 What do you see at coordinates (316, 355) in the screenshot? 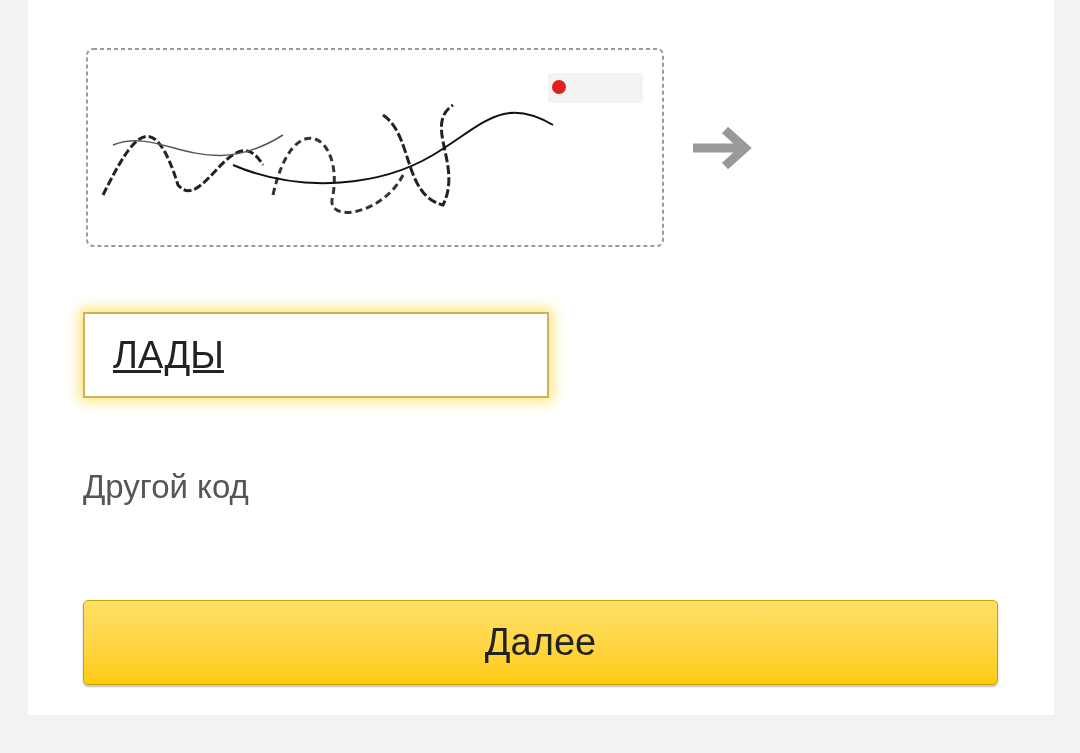
I see `answer-field: ЛАДЫ` at bounding box center [316, 355].